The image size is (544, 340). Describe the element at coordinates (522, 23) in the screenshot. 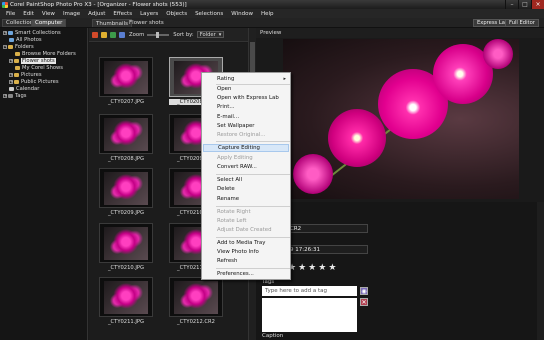

I see `full-editor-button: Full Editor` at that location.